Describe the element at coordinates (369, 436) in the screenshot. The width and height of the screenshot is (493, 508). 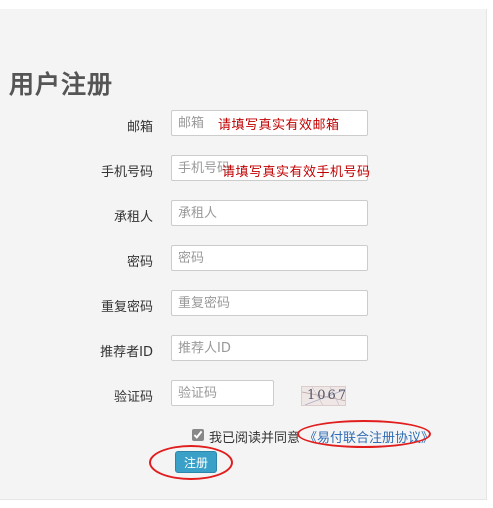
I see `agreement-link: 《易付联合注册协议》` at that location.